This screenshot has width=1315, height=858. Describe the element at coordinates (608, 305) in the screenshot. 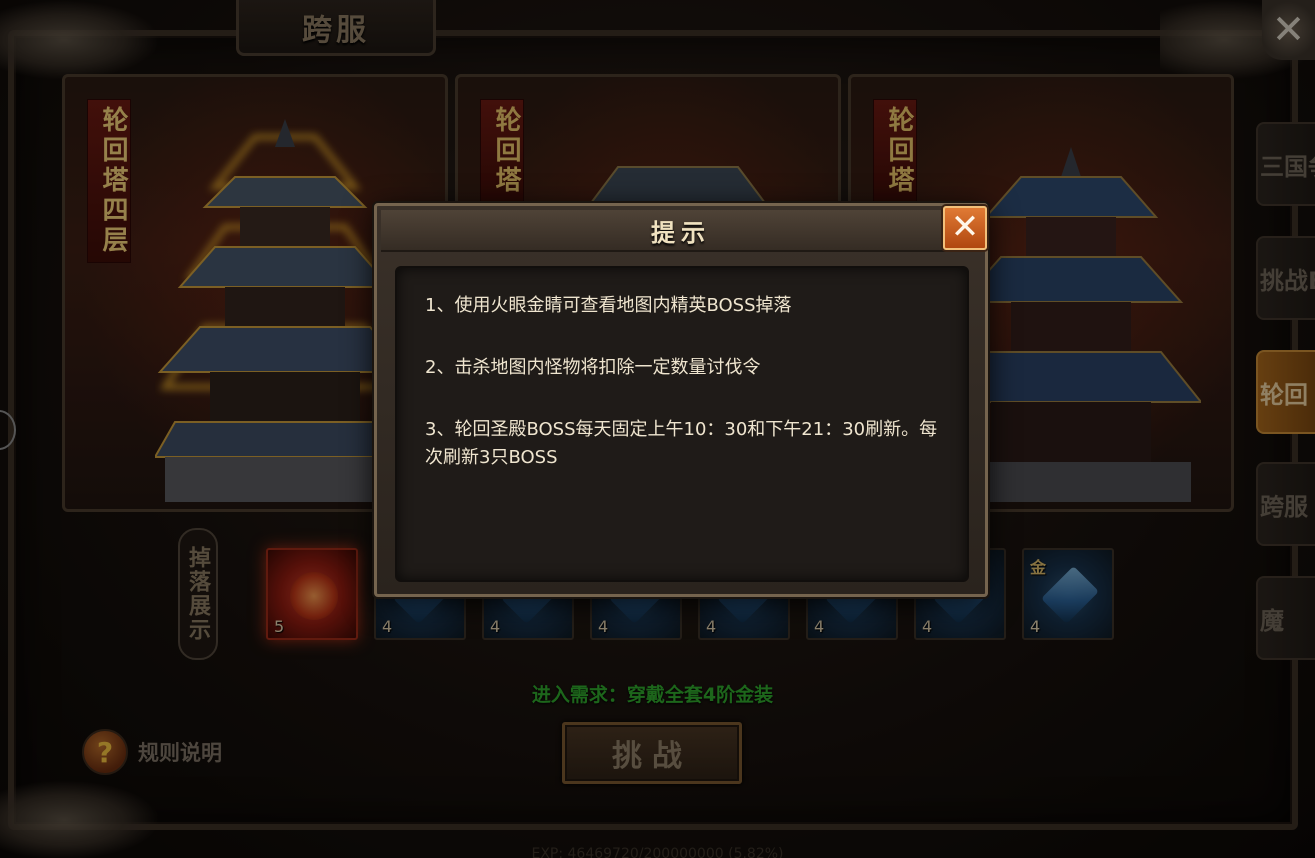

I see `tip-line: 1、使用火眼金睛可查看地图内精英BOSS掉落` at that location.